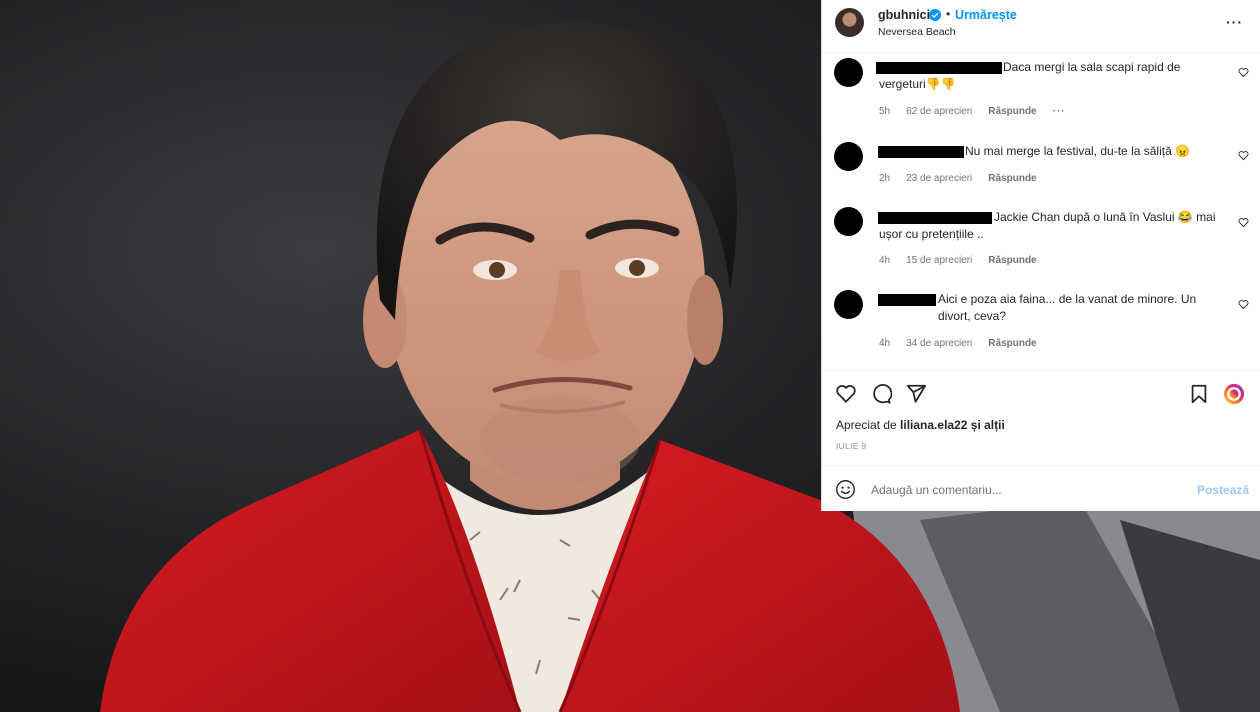 The image size is (1260, 712). Describe the element at coordinates (1092, 67) in the screenshot. I see `comment-text: Daca mergi la sala scapi rapid de` at that location.